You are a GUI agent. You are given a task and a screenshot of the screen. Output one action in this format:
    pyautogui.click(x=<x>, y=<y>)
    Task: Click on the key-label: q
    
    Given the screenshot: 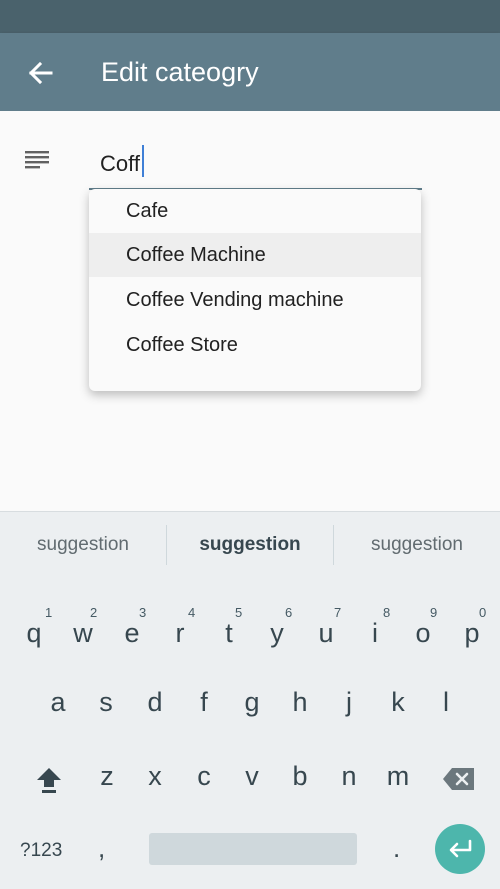 What is the action you would take?
    pyautogui.click(x=34, y=633)
    